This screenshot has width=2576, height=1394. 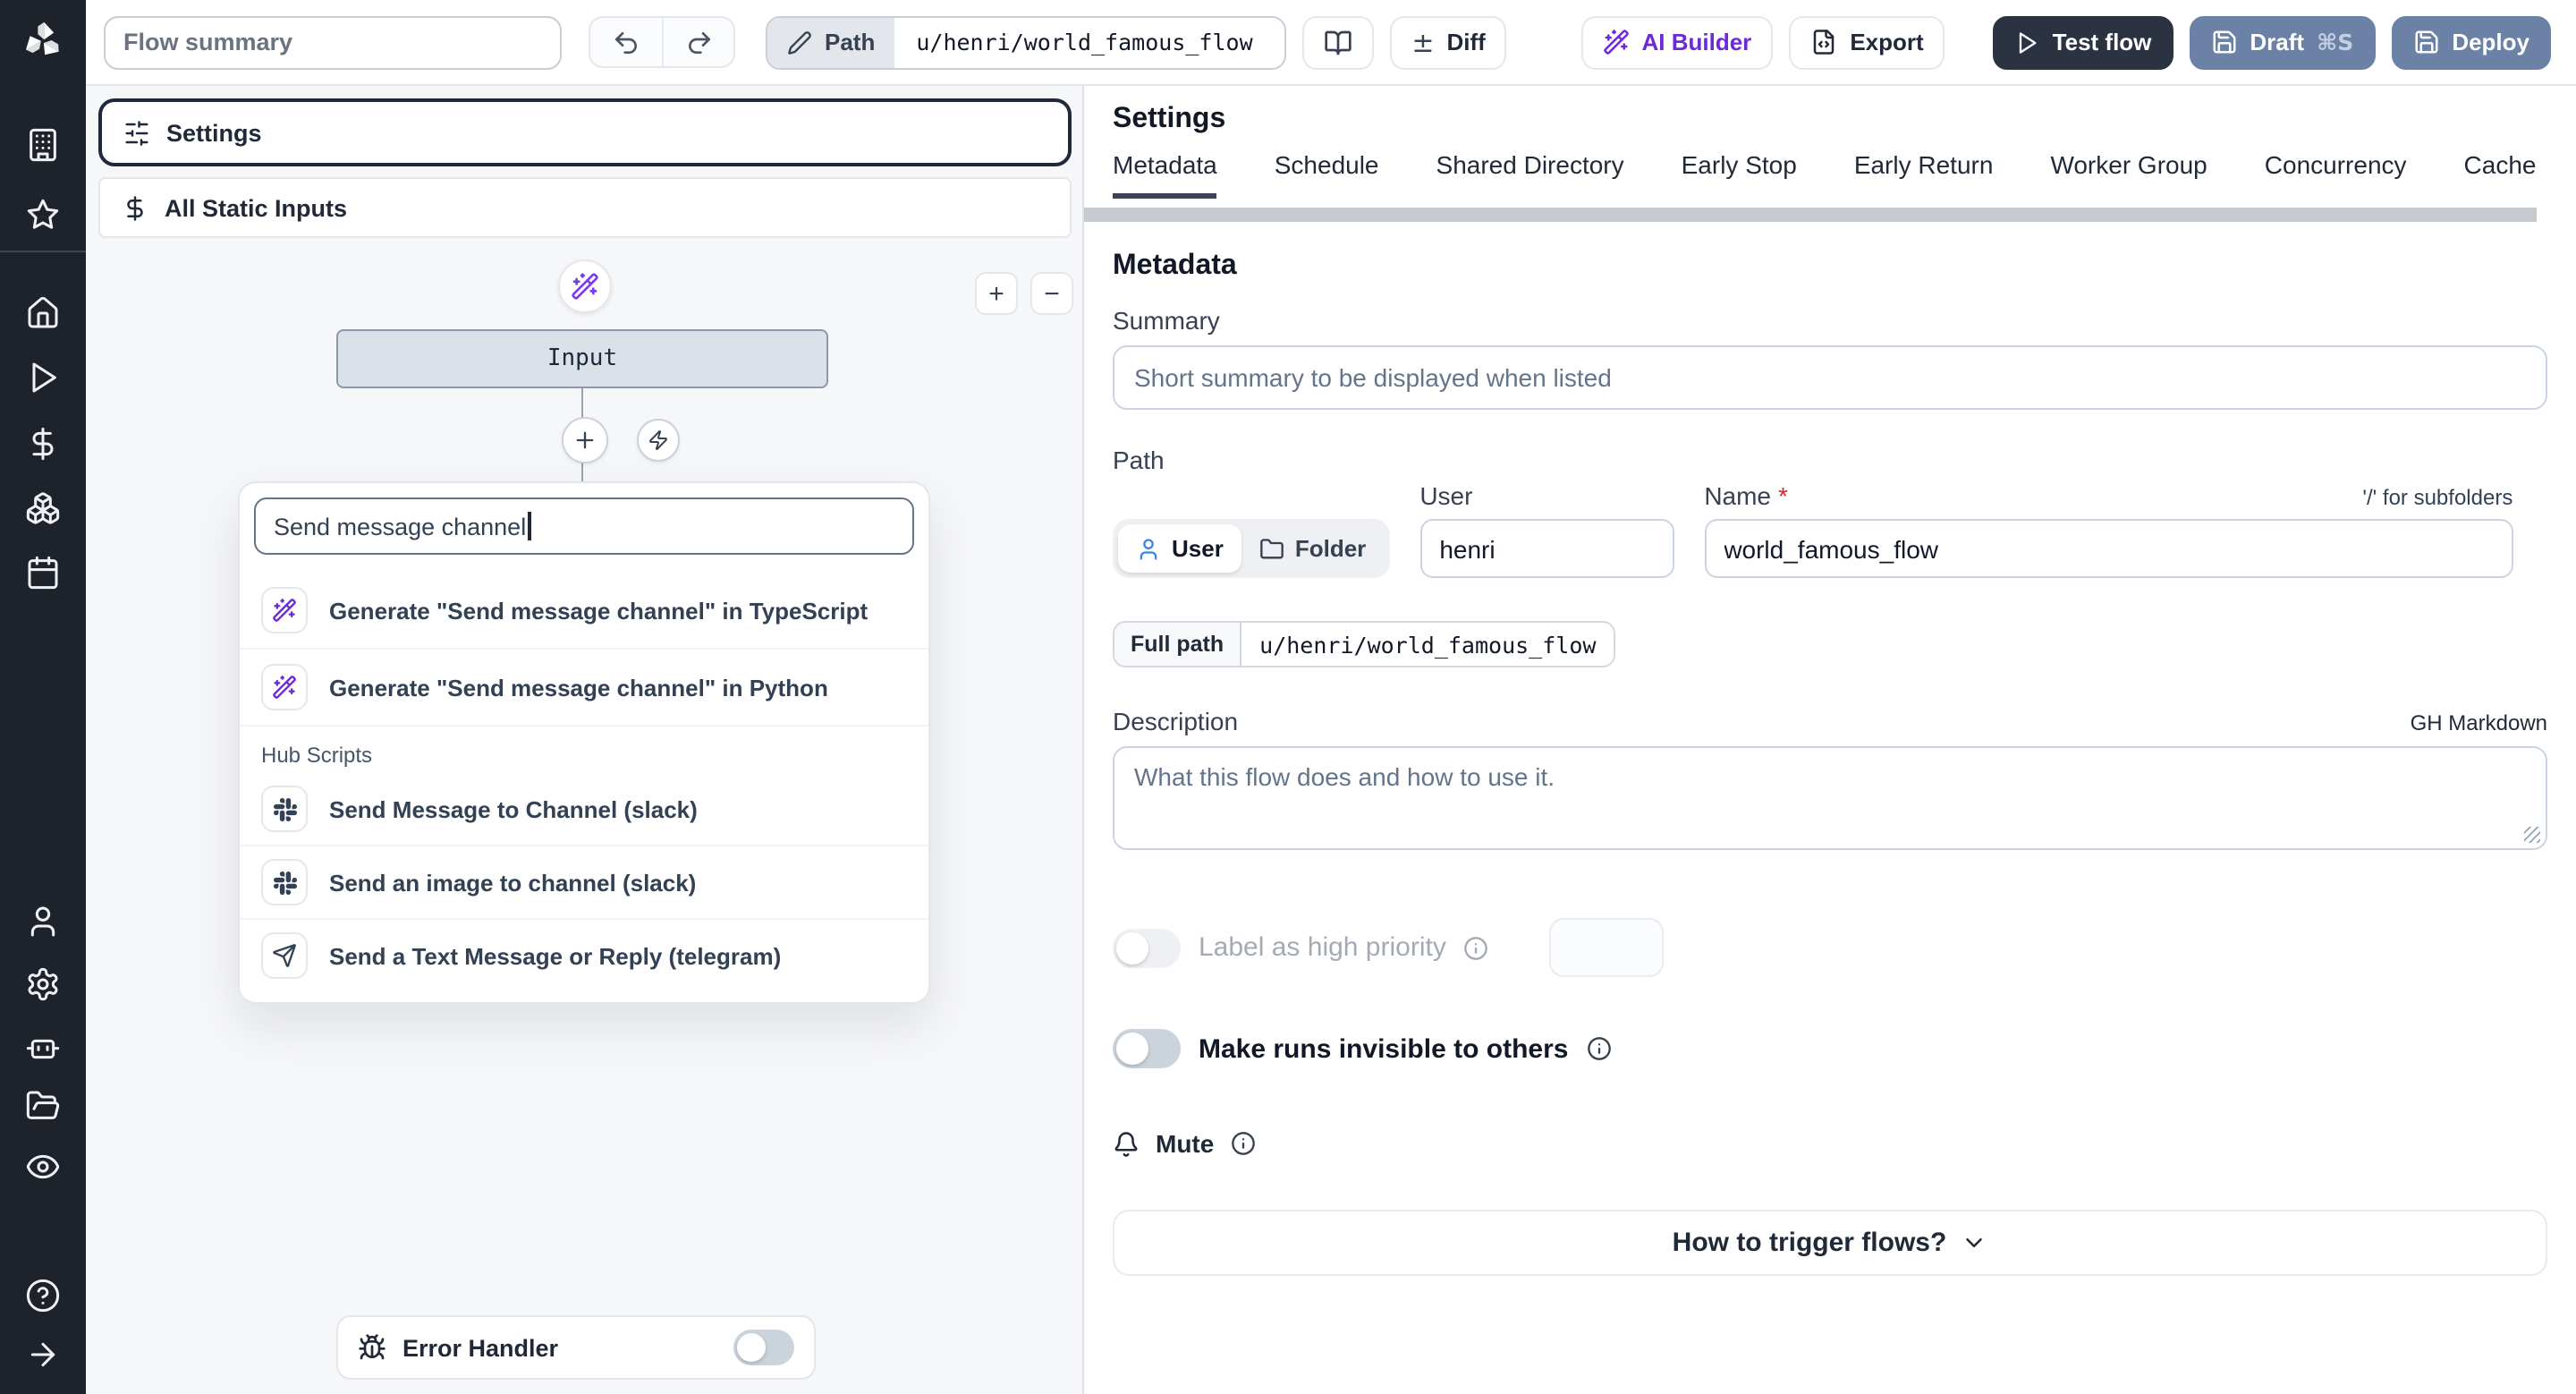 What do you see at coordinates (529, 526) in the screenshot?
I see `text-caret` at bounding box center [529, 526].